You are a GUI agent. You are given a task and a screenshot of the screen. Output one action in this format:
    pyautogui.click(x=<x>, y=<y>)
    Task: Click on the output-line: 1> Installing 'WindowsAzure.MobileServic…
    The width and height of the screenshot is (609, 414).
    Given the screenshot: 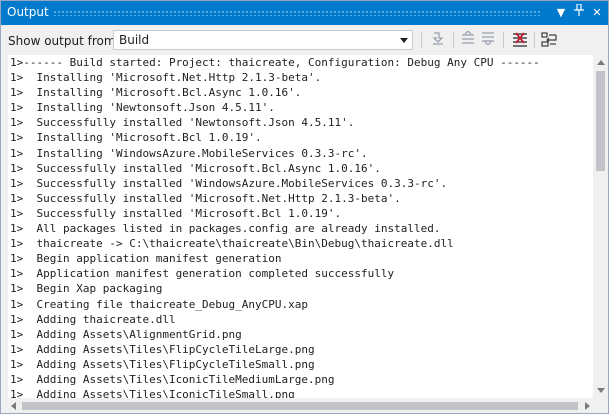 What is the action you would take?
    pyautogui.click(x=189, y=153)
    